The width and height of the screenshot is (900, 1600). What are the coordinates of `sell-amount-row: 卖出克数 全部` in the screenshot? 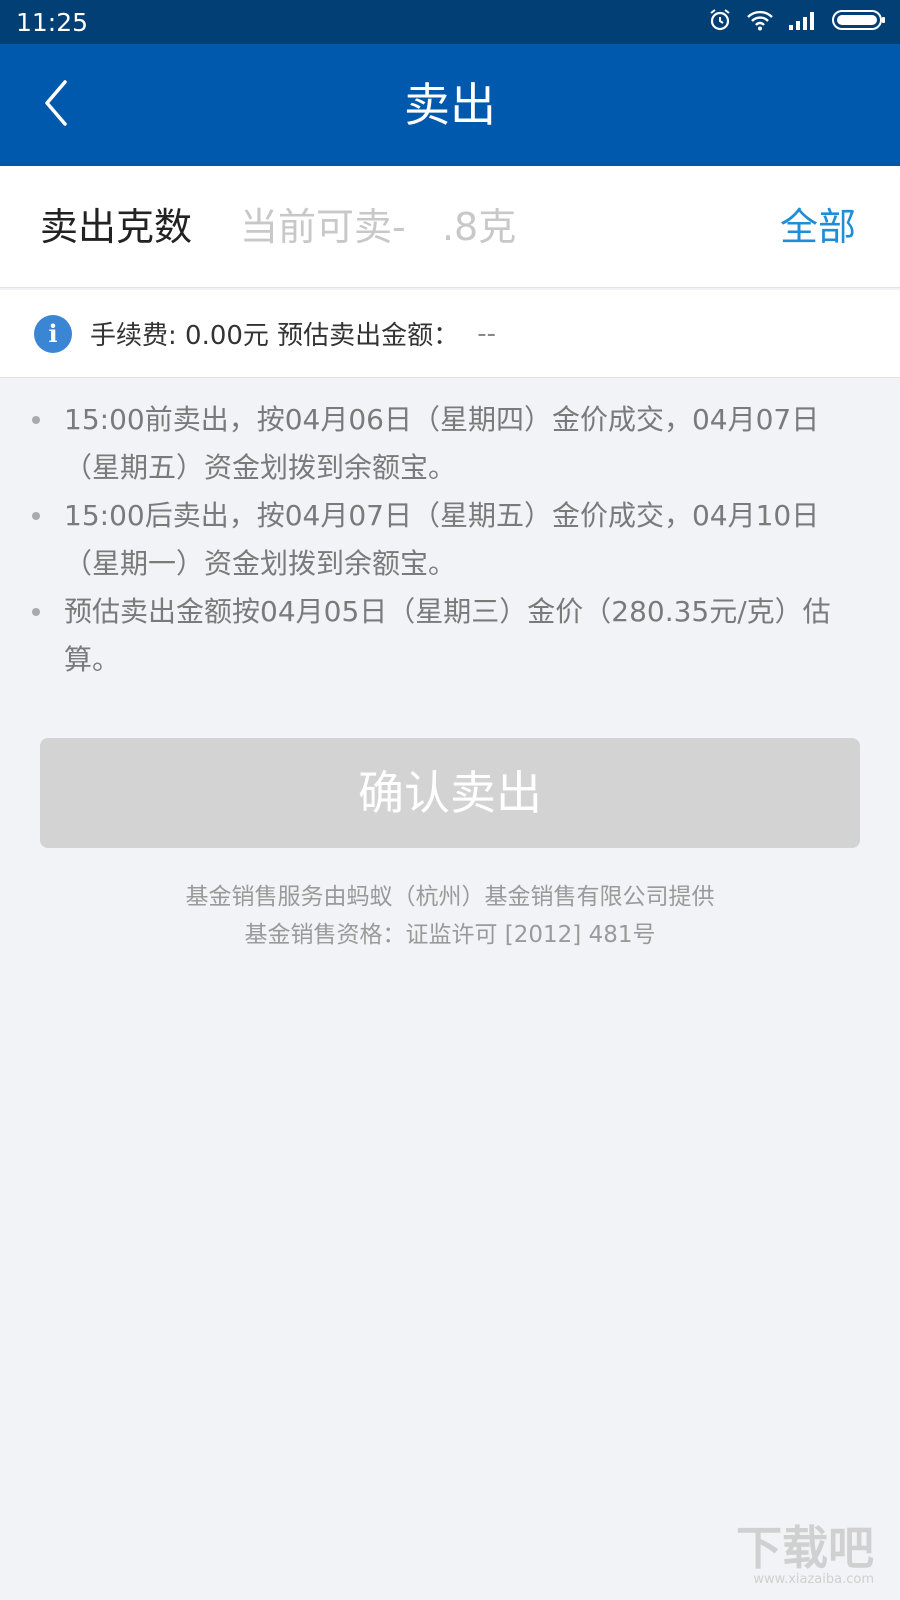 It's located at (450, 227).